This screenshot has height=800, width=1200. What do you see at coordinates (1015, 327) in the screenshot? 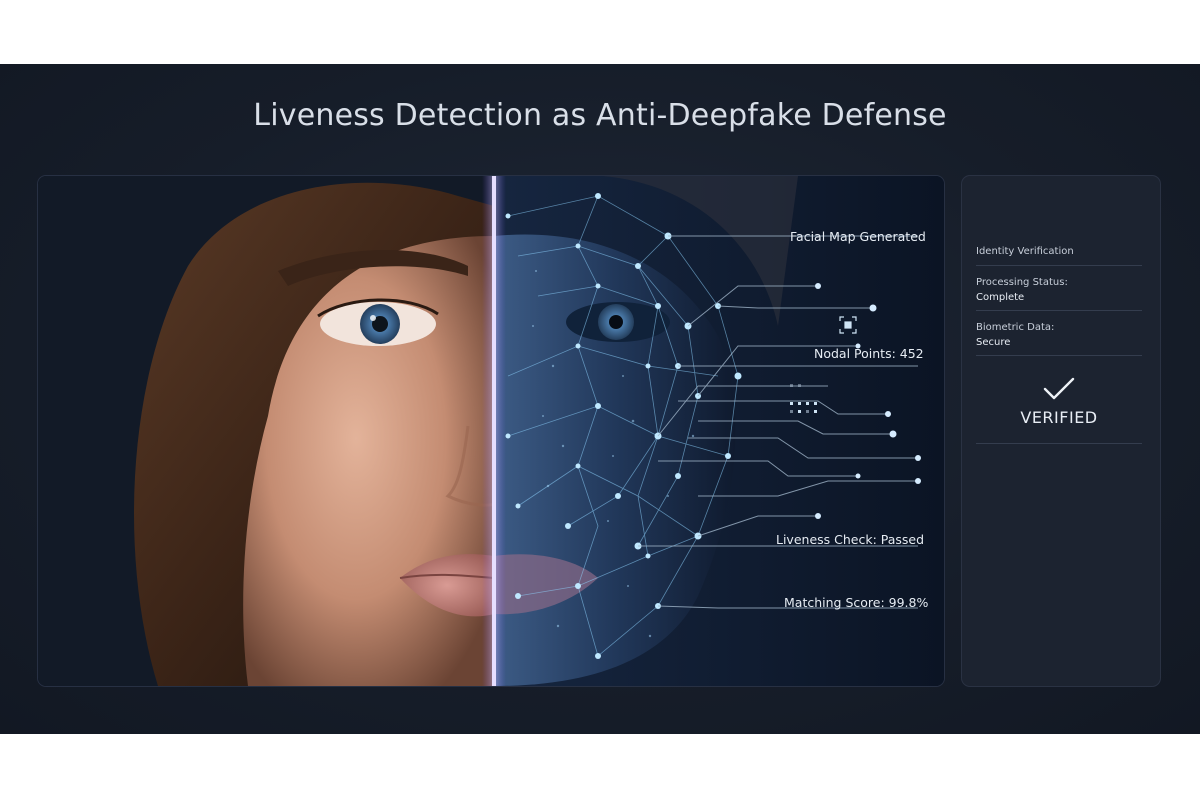
I see `biometric-data-label: Biometric Data:` at bounding box center [1015, 327].